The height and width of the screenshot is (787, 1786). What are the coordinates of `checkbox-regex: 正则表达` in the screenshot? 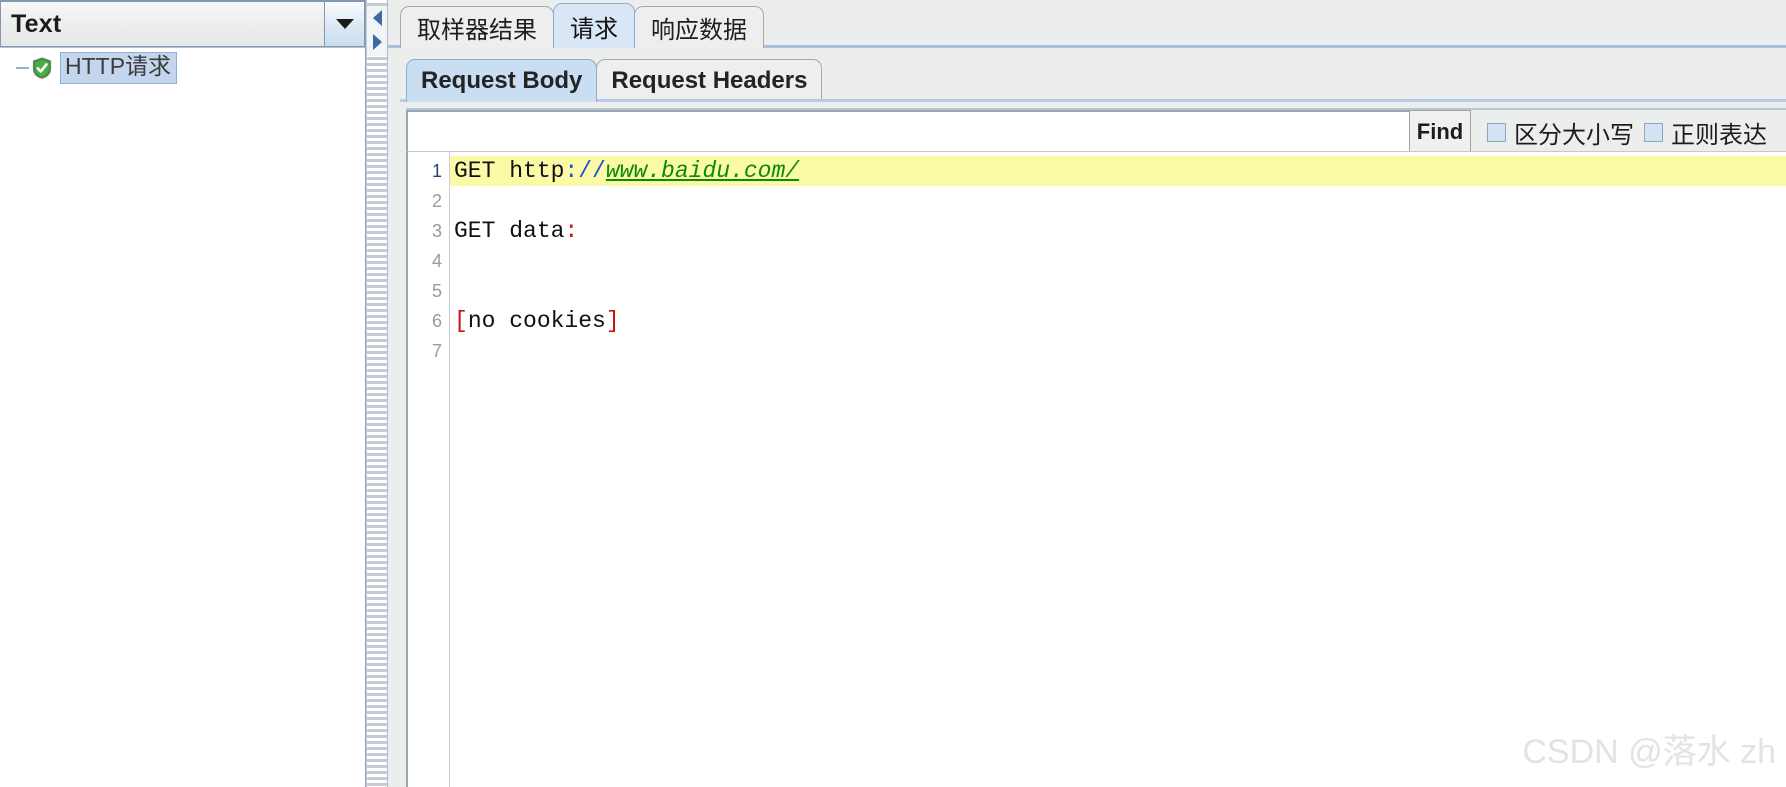 It's located at (1705, 132).